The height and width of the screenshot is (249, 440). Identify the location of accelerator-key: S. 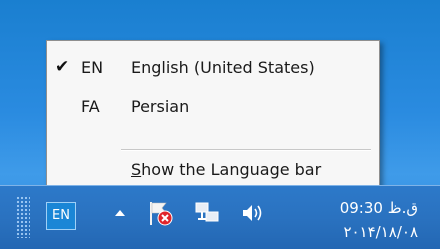
(136, 169).